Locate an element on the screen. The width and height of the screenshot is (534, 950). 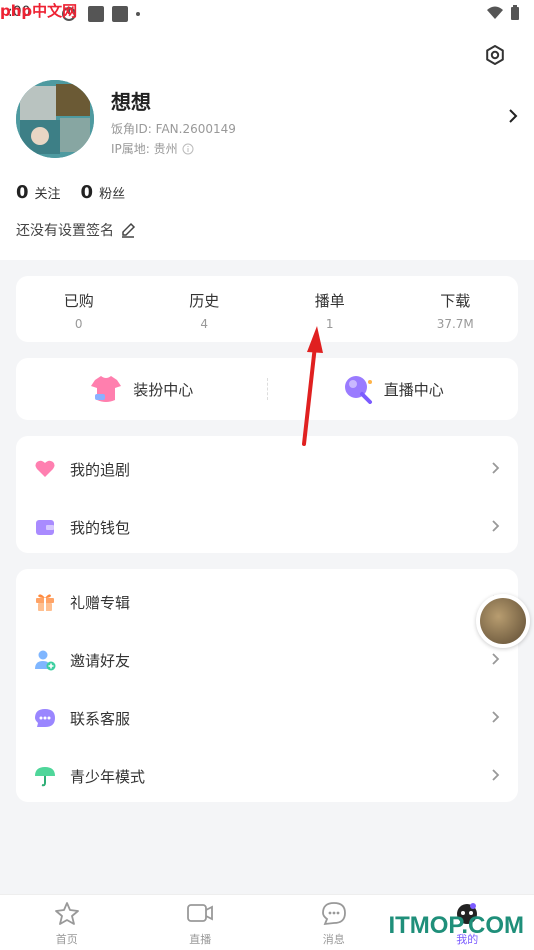
nickname: 想想 is located at coordinates (131, 102).